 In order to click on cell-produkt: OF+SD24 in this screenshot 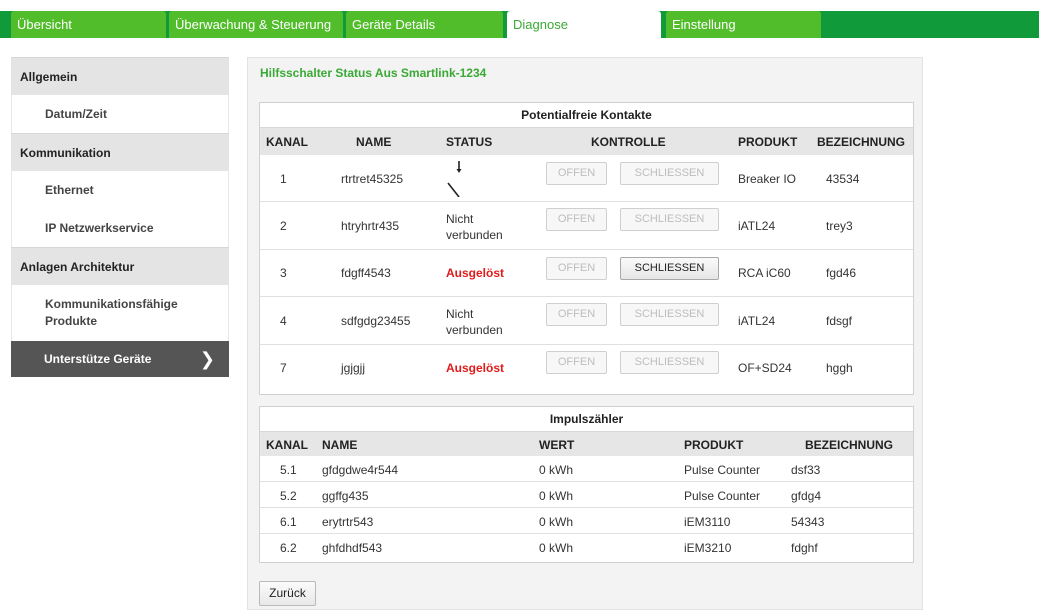, I will do `click(765, 368)`.